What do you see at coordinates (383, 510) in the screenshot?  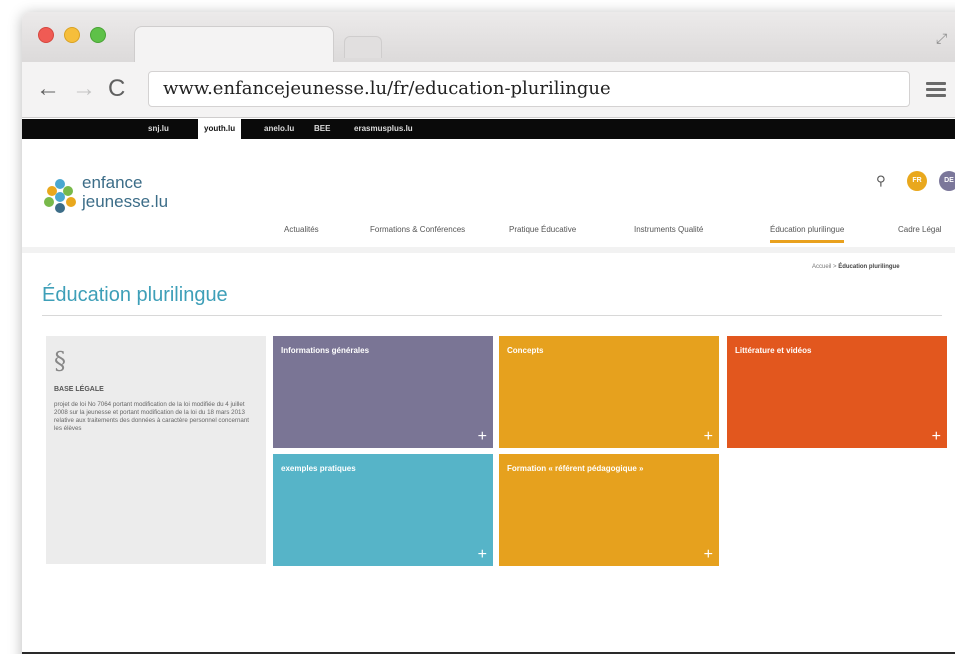 I see `tile-exemples-pratiques: exemples pratiques +` at bounding box center [383, 510].